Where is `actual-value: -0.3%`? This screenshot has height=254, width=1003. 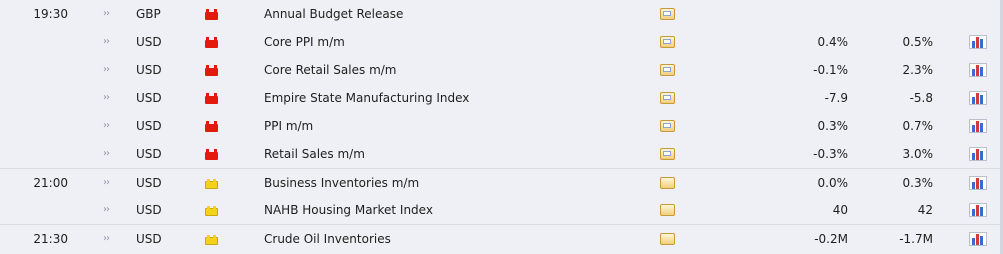
actual-value: -0.3% is located at coordinates (830, 154).